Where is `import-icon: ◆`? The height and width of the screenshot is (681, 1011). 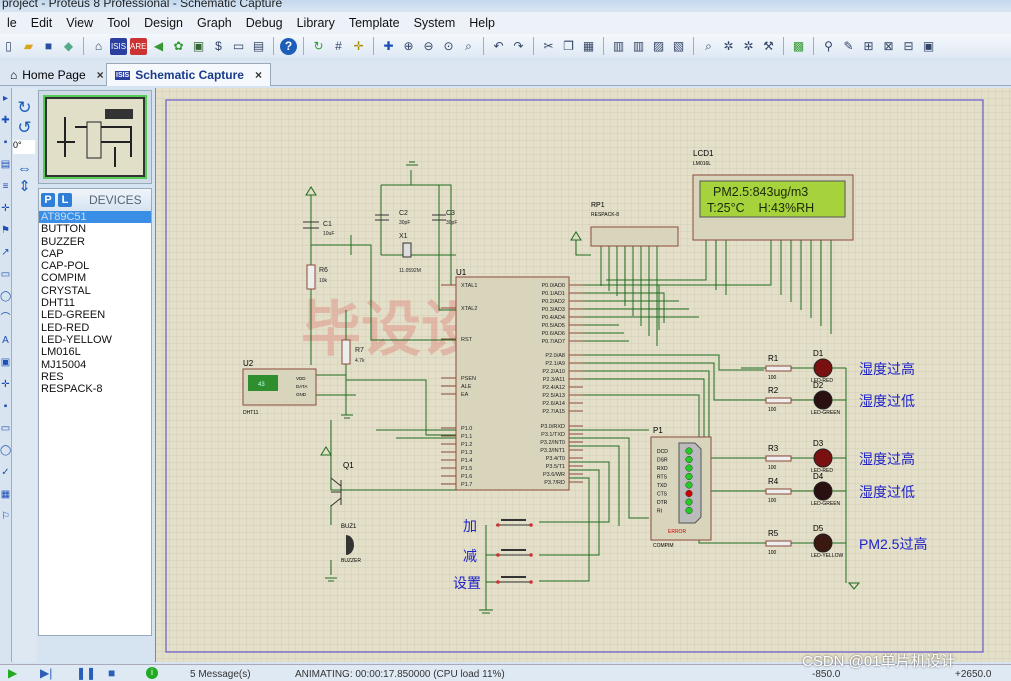
import-icon: ◆ is located at coordinates (68, 46).